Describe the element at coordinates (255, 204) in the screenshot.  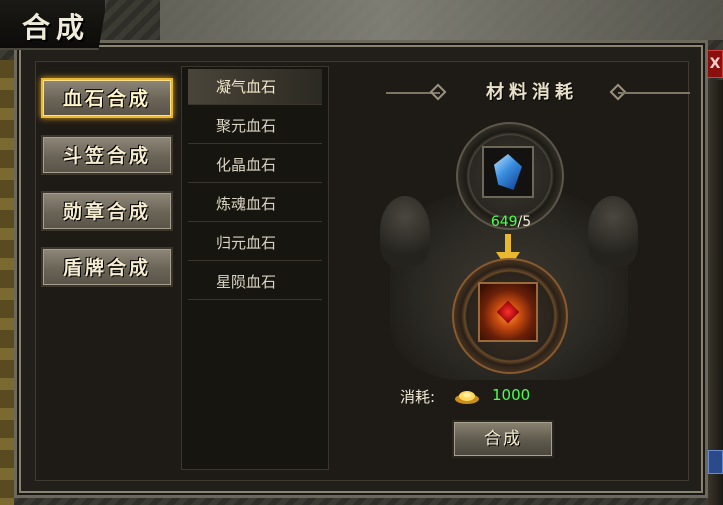
I see `list-item: 炼魂血石` at that location.